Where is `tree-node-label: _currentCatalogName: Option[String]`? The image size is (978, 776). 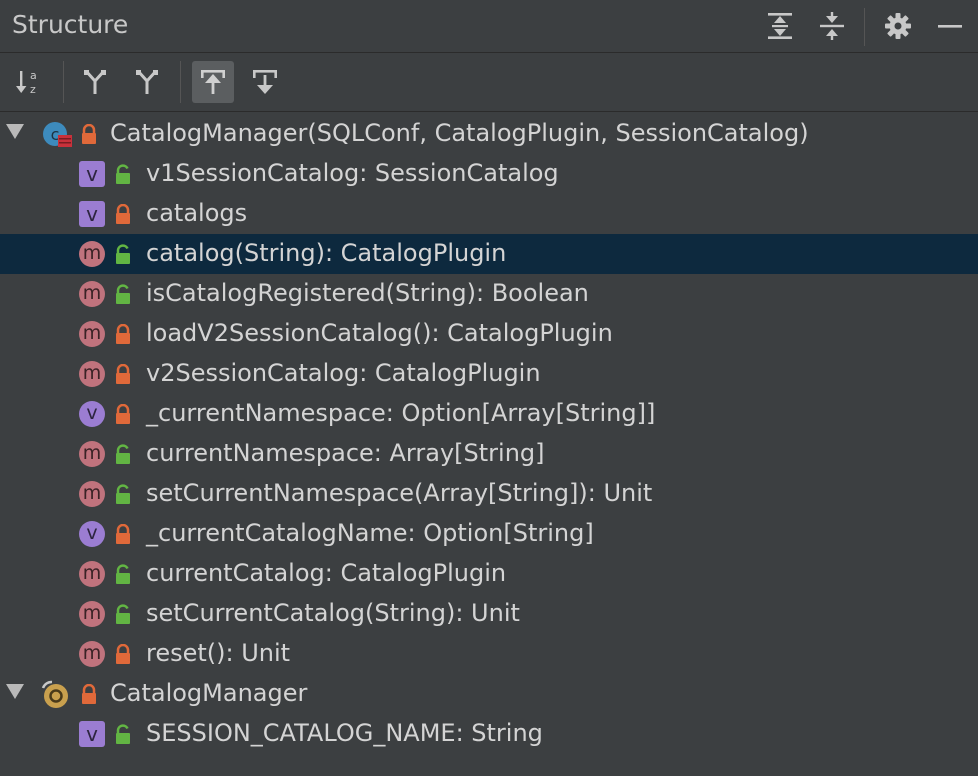 tree-node-label: _currentCatalogName: Option[String] is located at coordinates (370, 533).